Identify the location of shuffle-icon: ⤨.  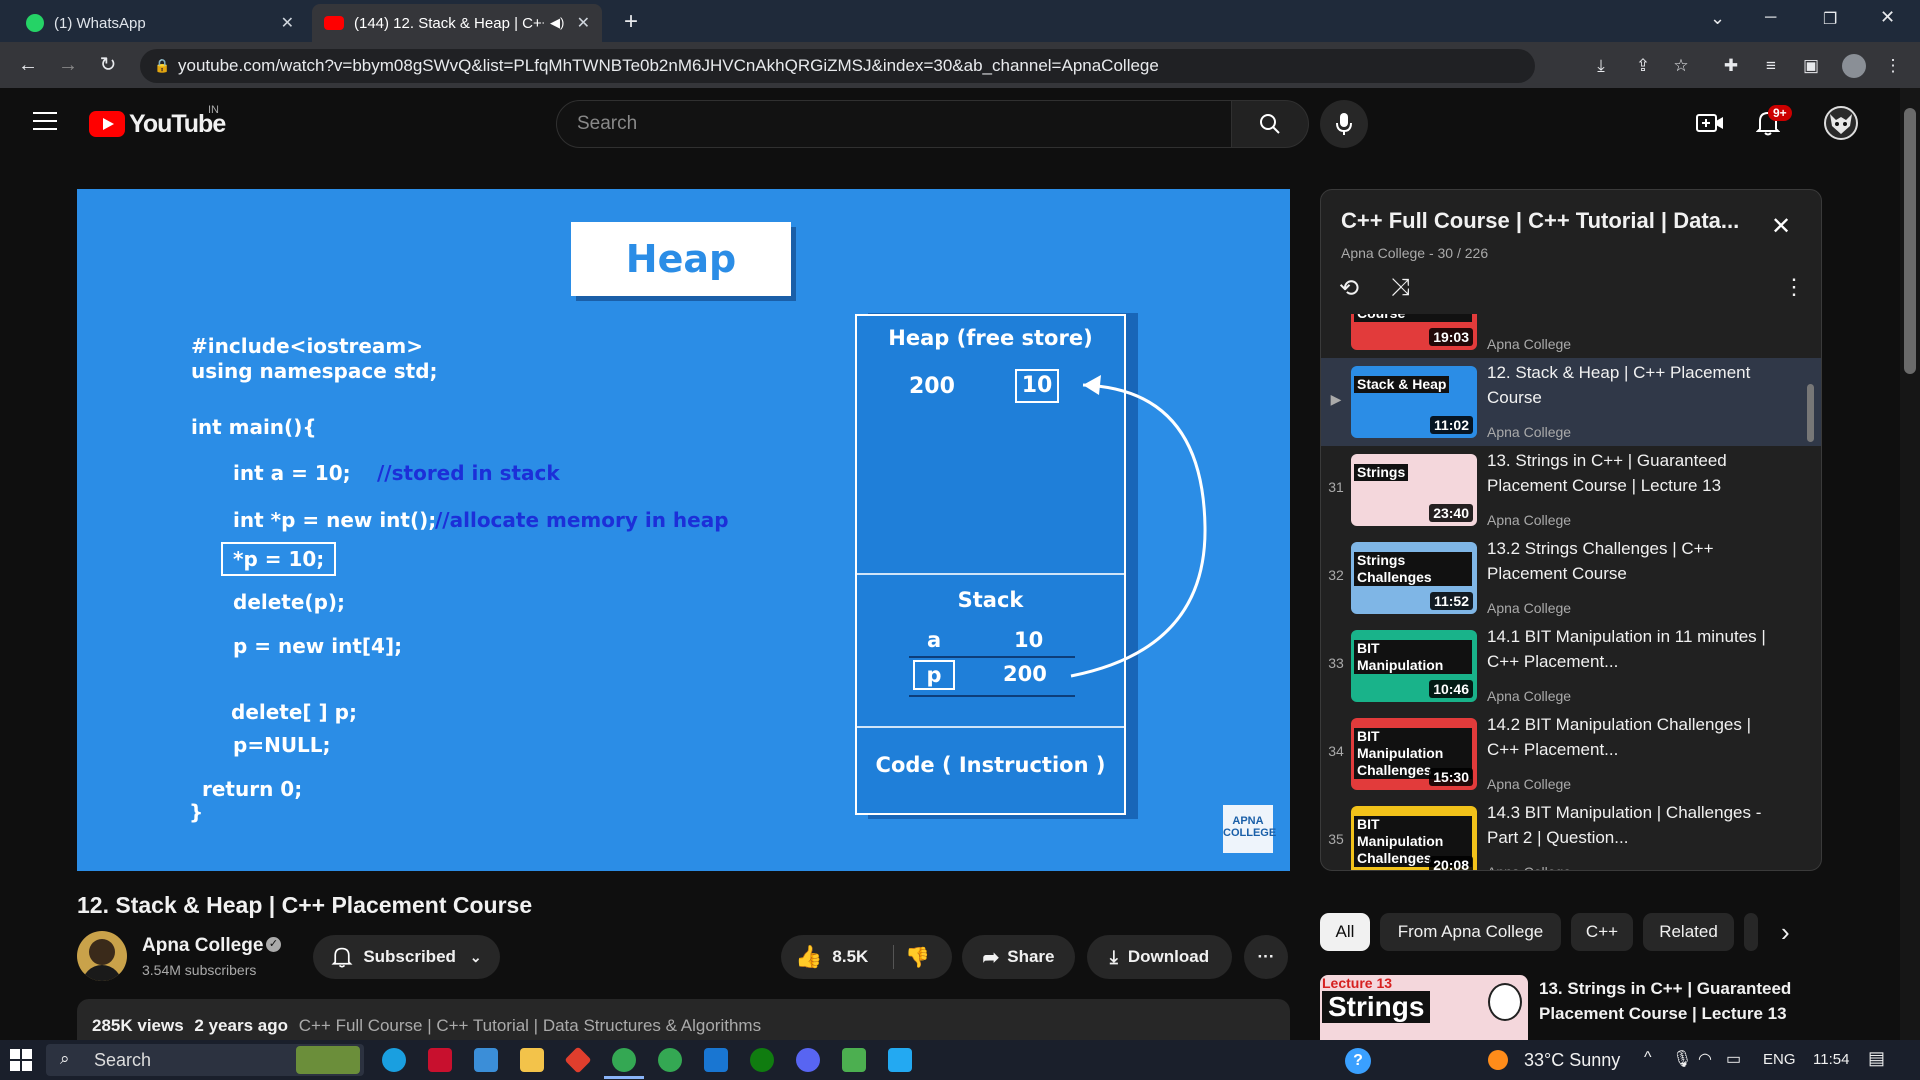
(1400, 288).